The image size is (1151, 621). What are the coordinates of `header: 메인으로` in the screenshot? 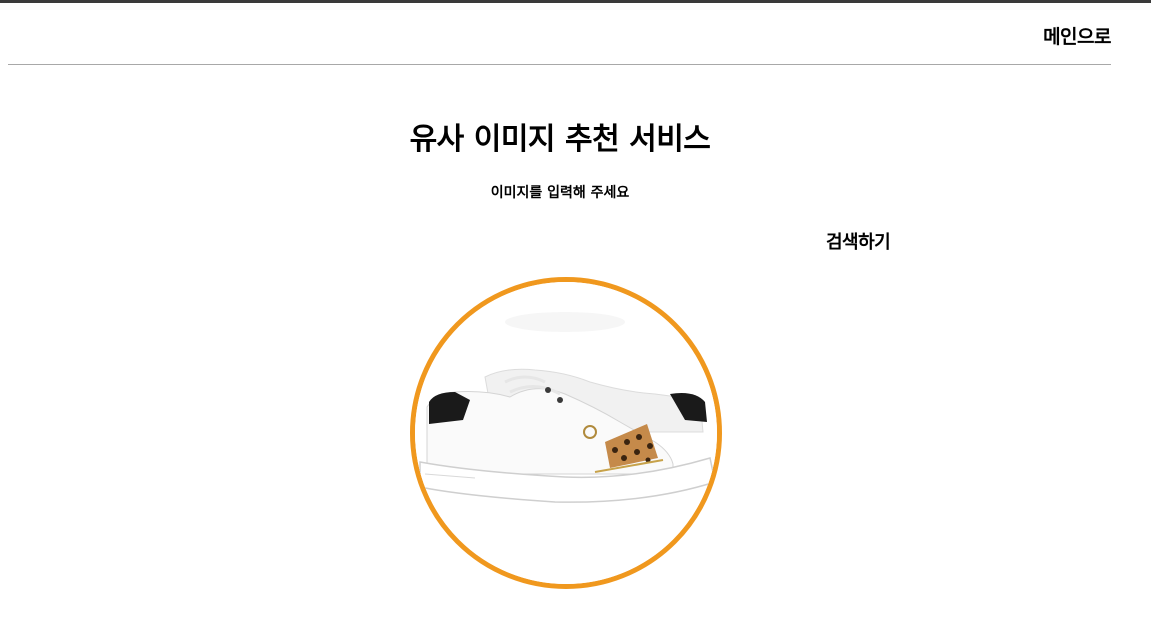 It's located at (559, 34).